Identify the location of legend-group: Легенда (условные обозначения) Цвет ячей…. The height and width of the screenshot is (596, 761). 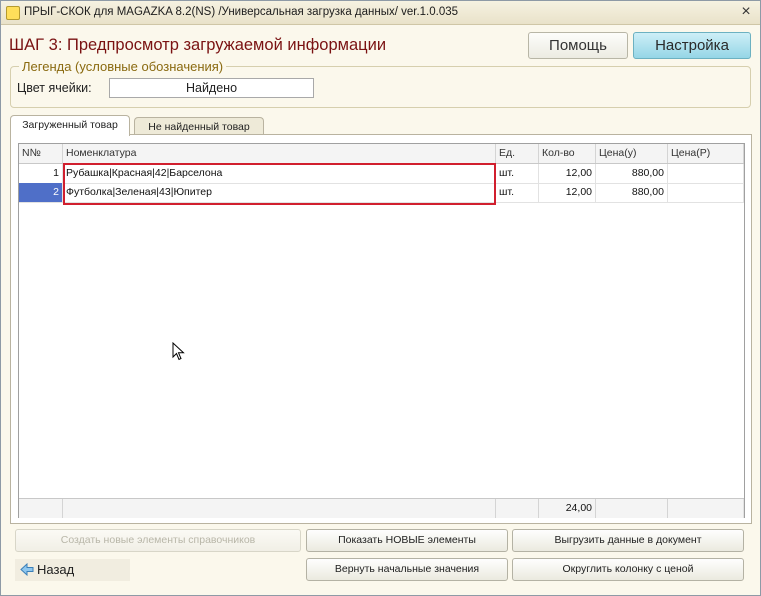
(380, 83).